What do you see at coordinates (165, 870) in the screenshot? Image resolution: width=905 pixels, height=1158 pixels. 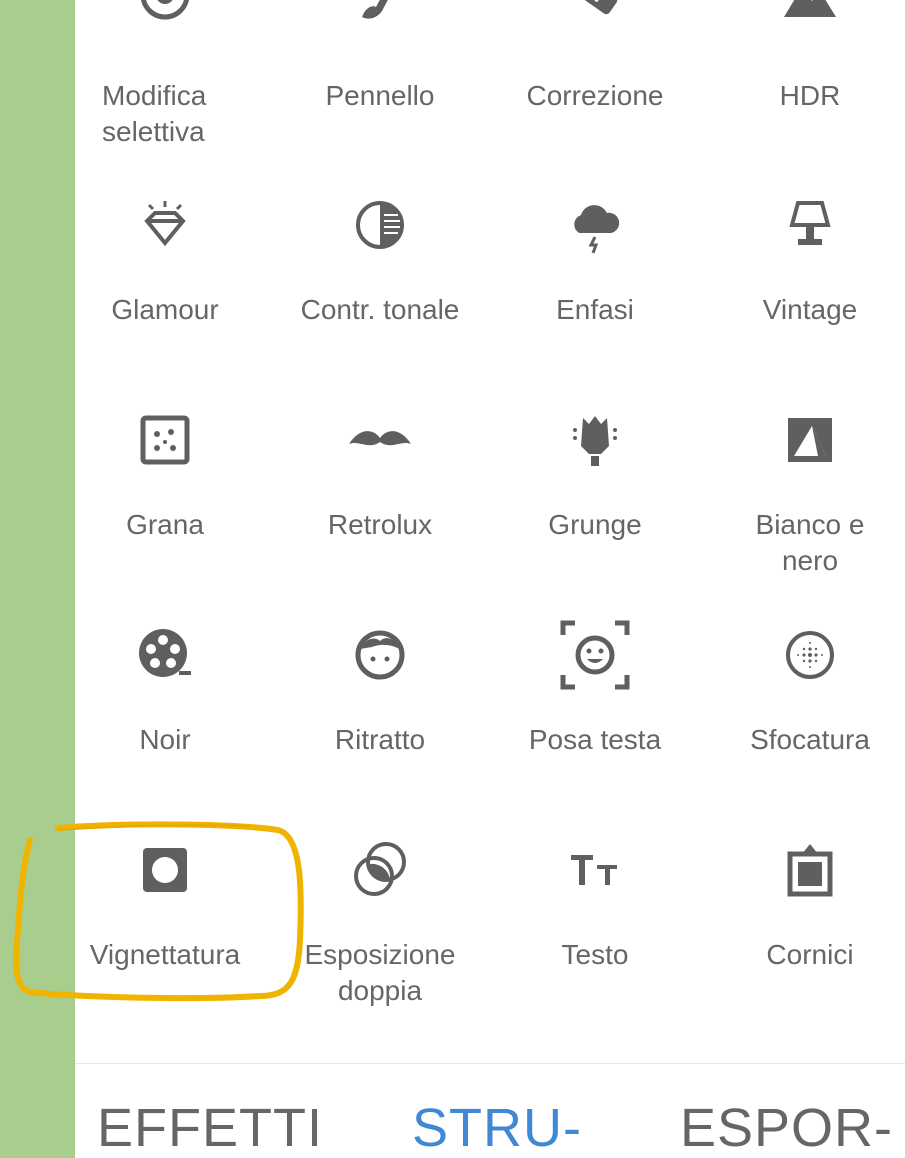 I see `vignette-icon` at bounding box center [165, 870].